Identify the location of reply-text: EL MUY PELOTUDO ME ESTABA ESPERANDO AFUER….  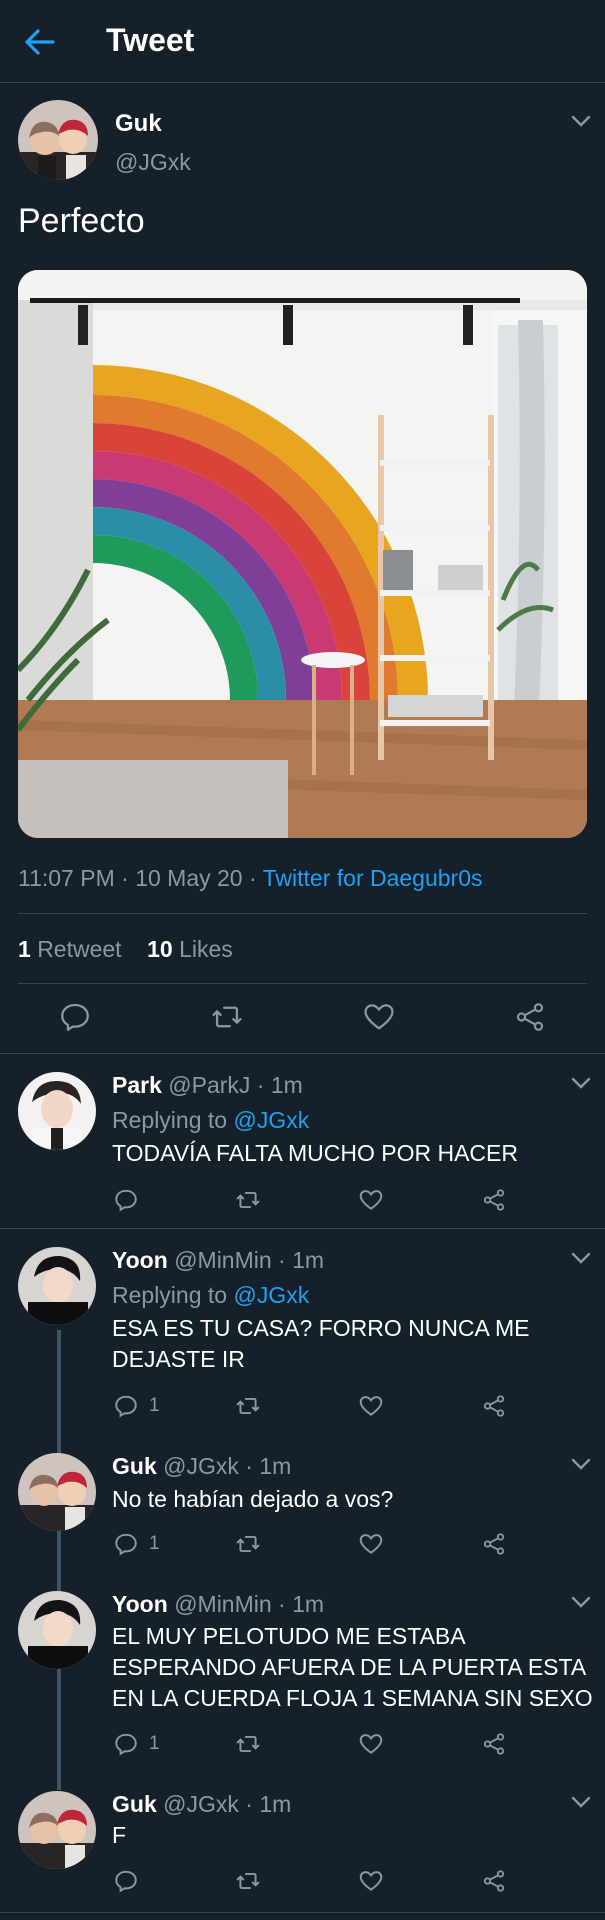
(352, 1667).